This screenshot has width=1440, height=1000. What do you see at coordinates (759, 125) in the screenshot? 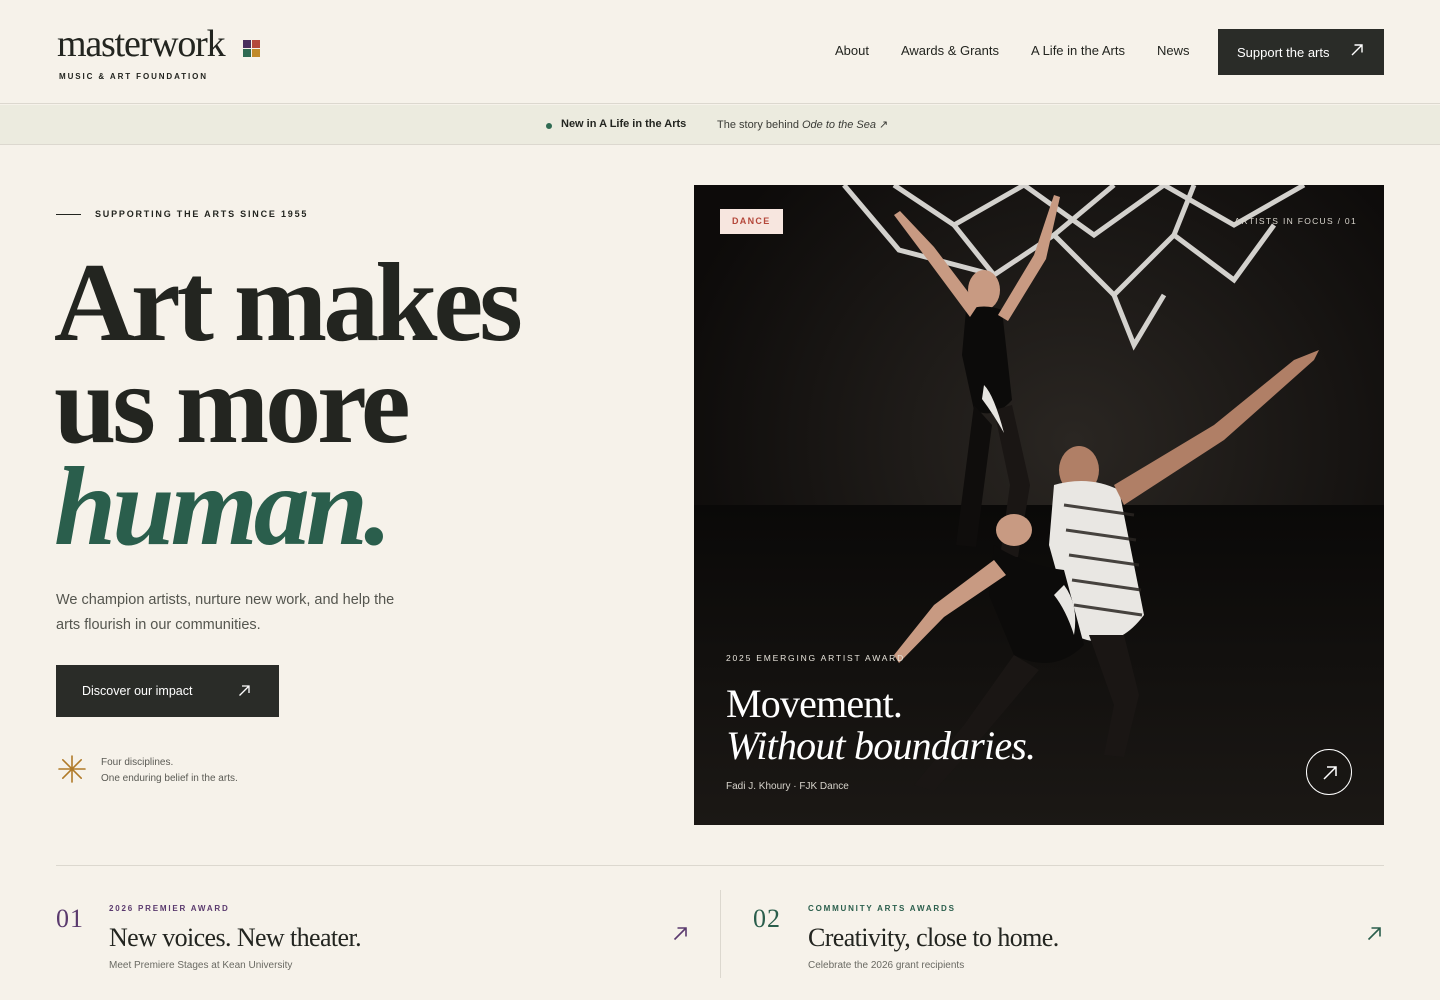
I see `announcement-prefix: The story behind` at bounding box center [759, 125].